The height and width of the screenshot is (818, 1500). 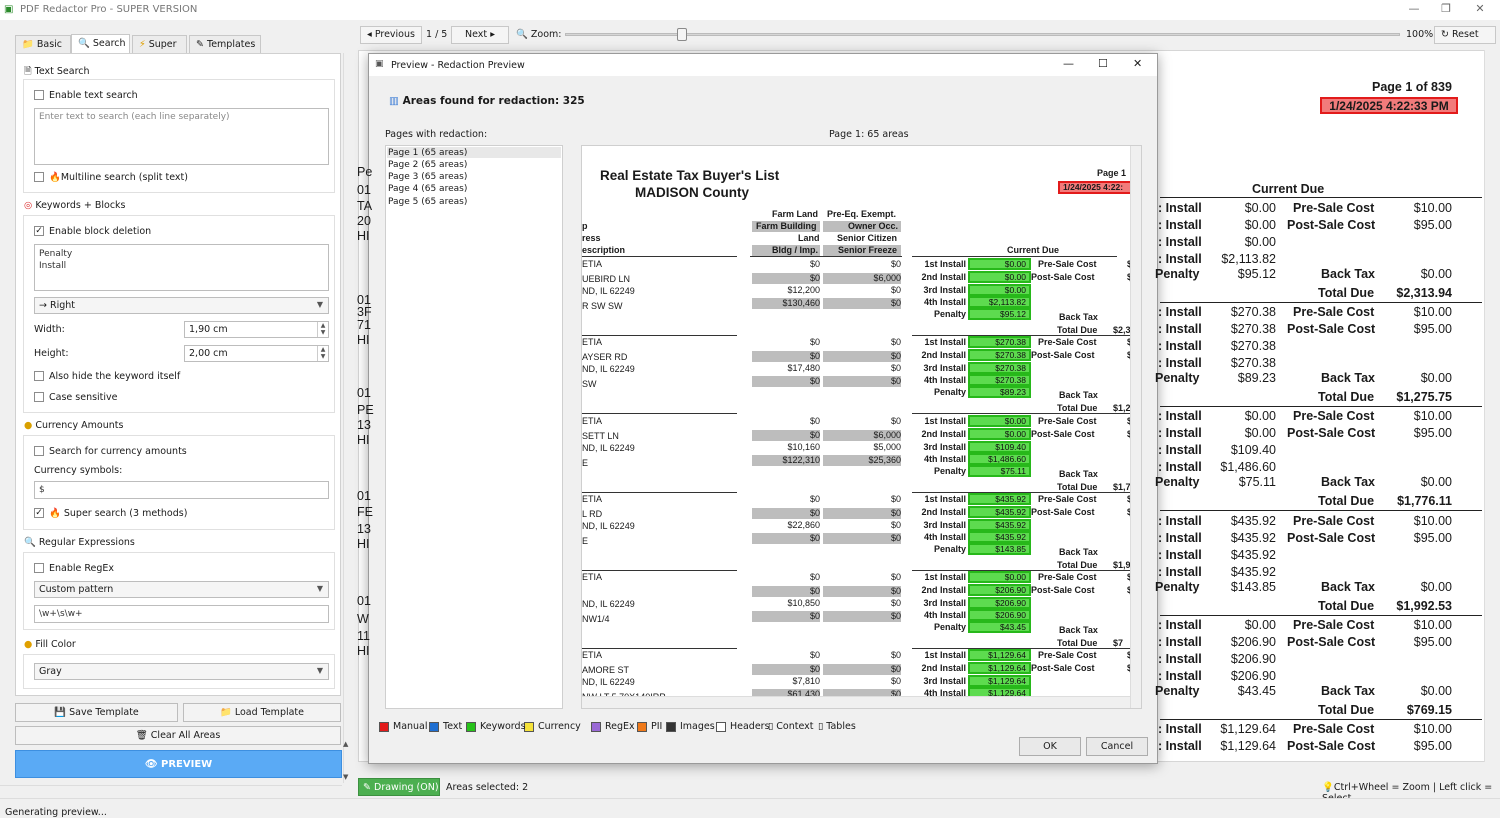 What do you see at coordinates (480, 35) in the screenshot?
I see `next-button: Next ▸` at bounding box center [480, 35].